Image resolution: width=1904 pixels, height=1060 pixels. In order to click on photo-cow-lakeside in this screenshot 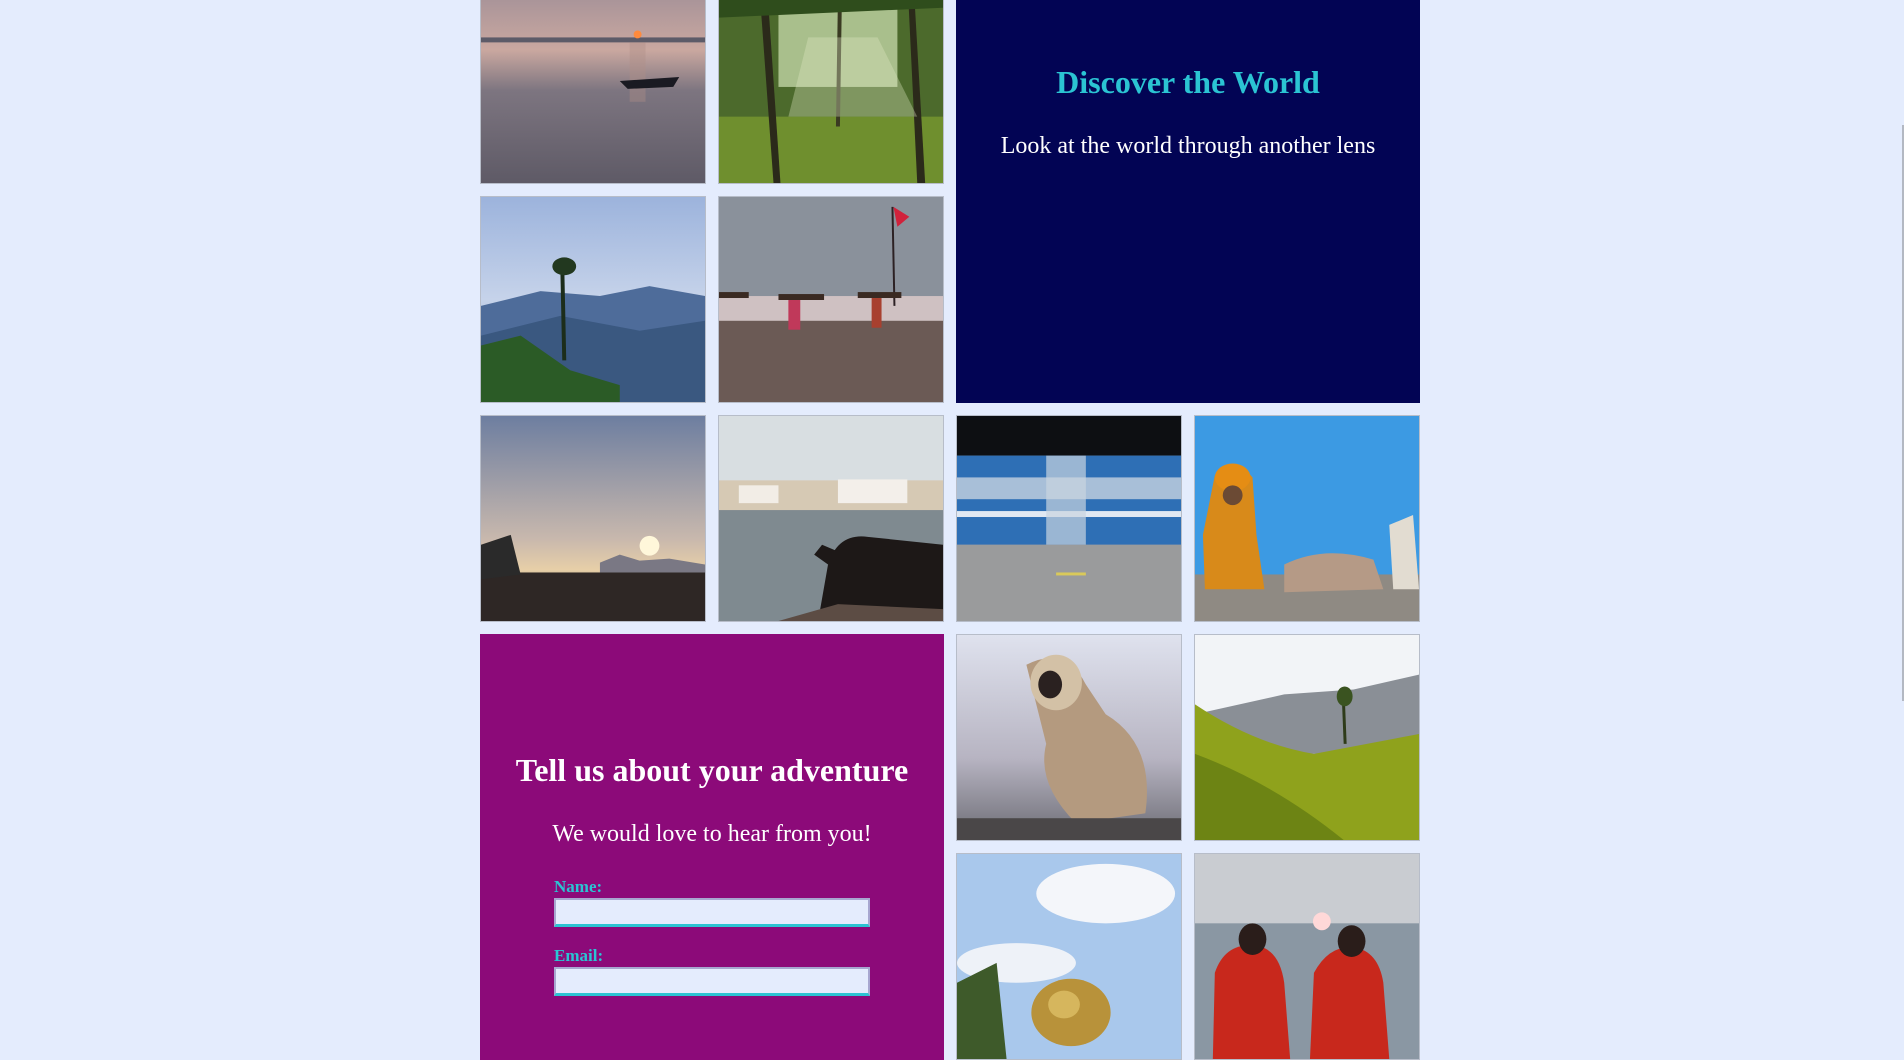, I will do `click(831, 518)`.